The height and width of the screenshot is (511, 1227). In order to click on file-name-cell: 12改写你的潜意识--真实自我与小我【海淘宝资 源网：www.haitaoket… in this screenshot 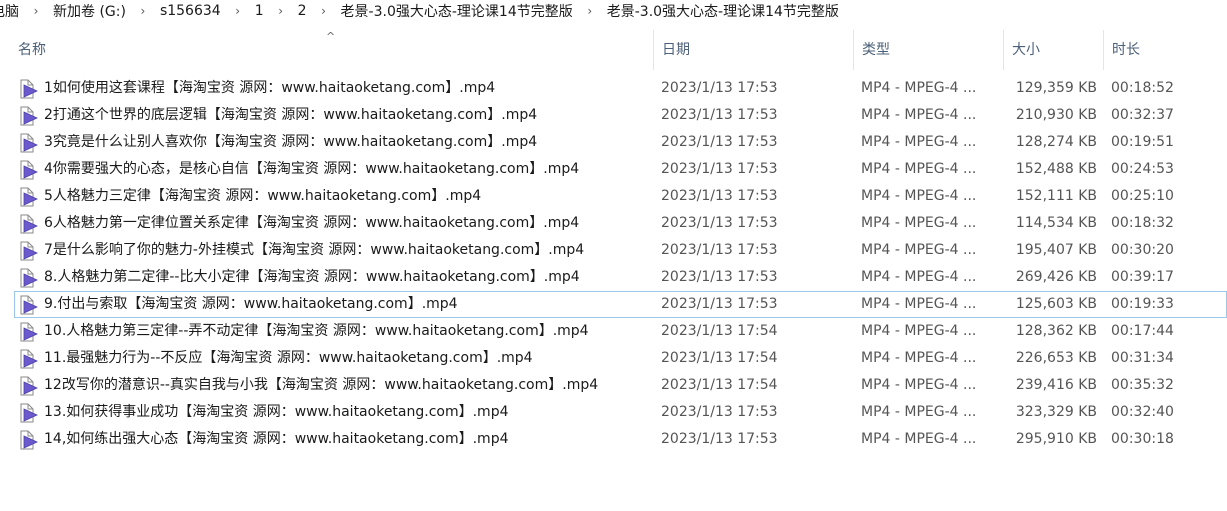, I will do `click(333, 385)`.